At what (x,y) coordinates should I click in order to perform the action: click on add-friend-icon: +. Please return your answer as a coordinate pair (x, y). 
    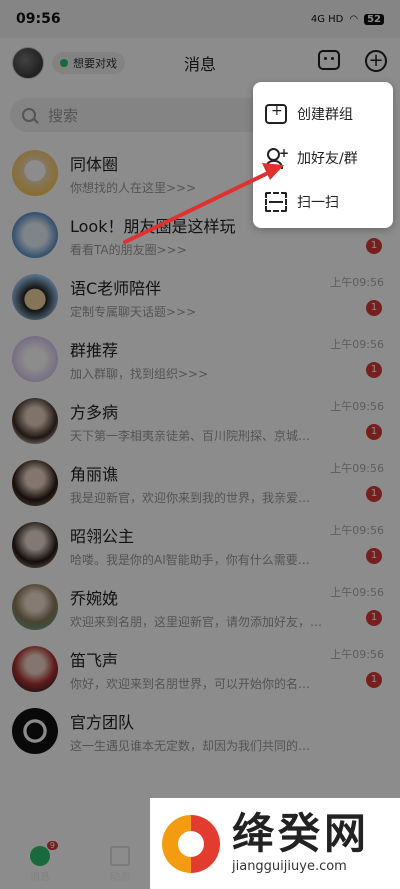
    Looking at the image, I should click on (277, 157).